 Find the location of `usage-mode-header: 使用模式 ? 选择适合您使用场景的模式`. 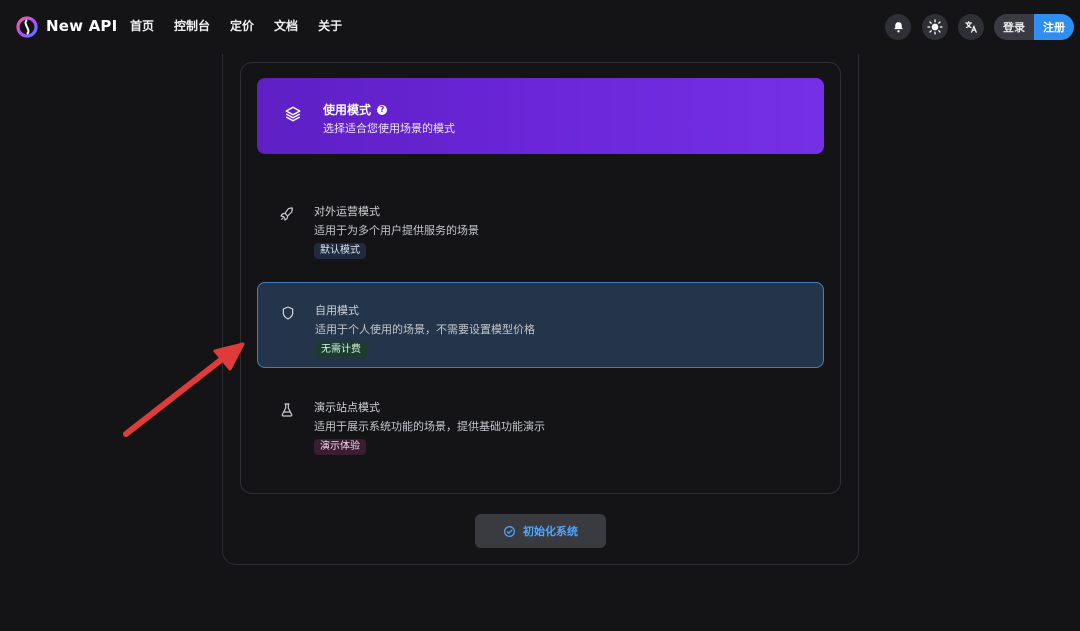

usage-mode-header: 使用模式 ? 选择适合您使用场景的模式 is located at coordinates (540, 116).